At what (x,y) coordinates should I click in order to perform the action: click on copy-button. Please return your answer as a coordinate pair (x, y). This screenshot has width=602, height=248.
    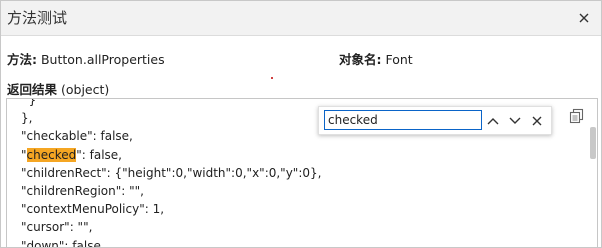
    Looking at the image, I should click on (576, 116).